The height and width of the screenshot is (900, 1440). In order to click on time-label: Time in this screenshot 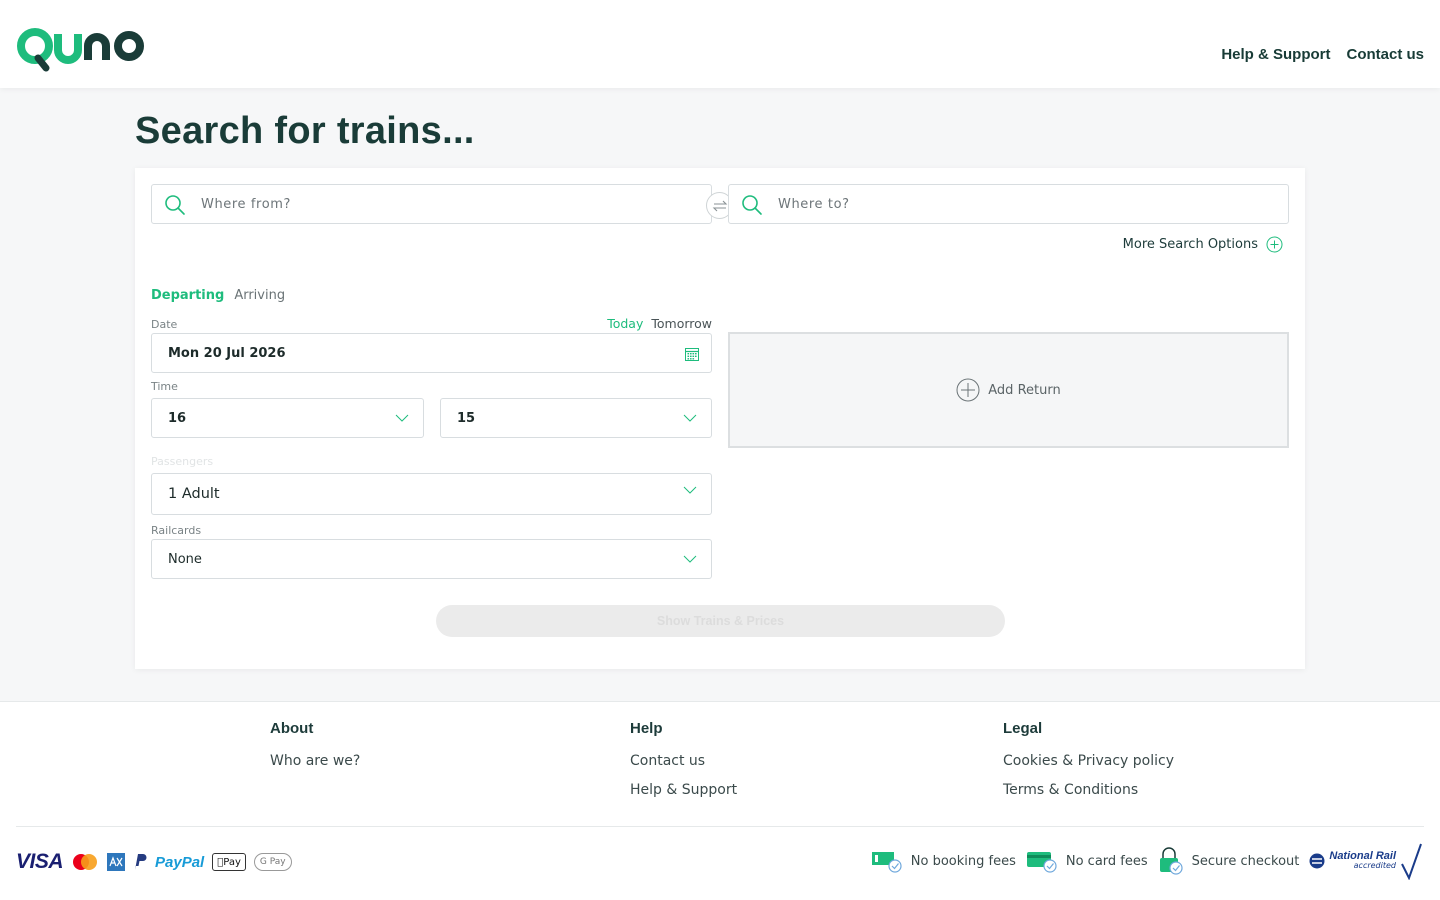, I will do `click(164, 386)`.